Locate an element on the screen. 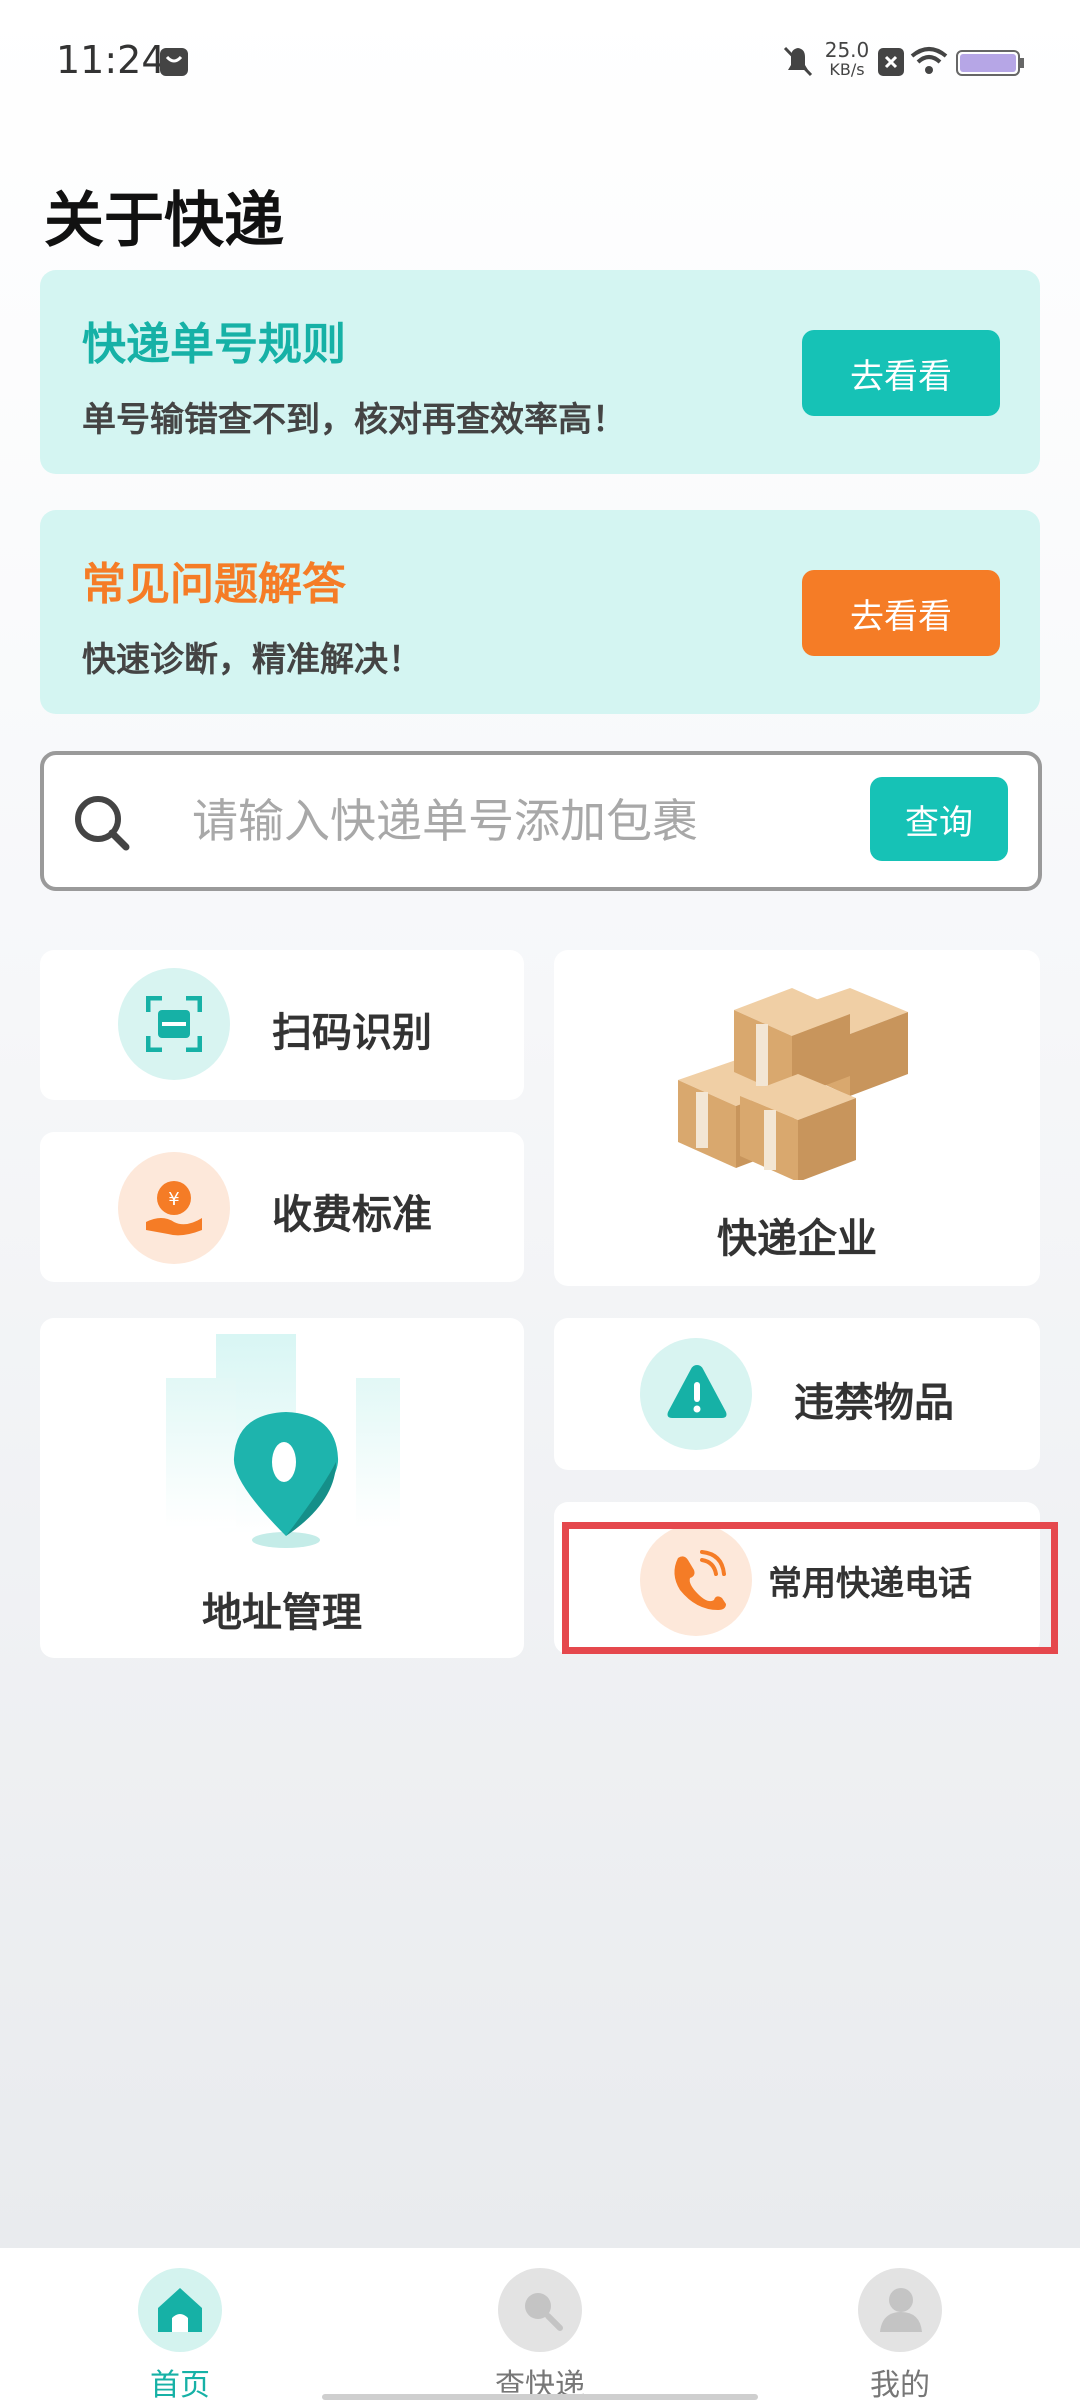 The image size is (1080, 2408). nav-home: 首页 is located at coordinates (180, 2335).